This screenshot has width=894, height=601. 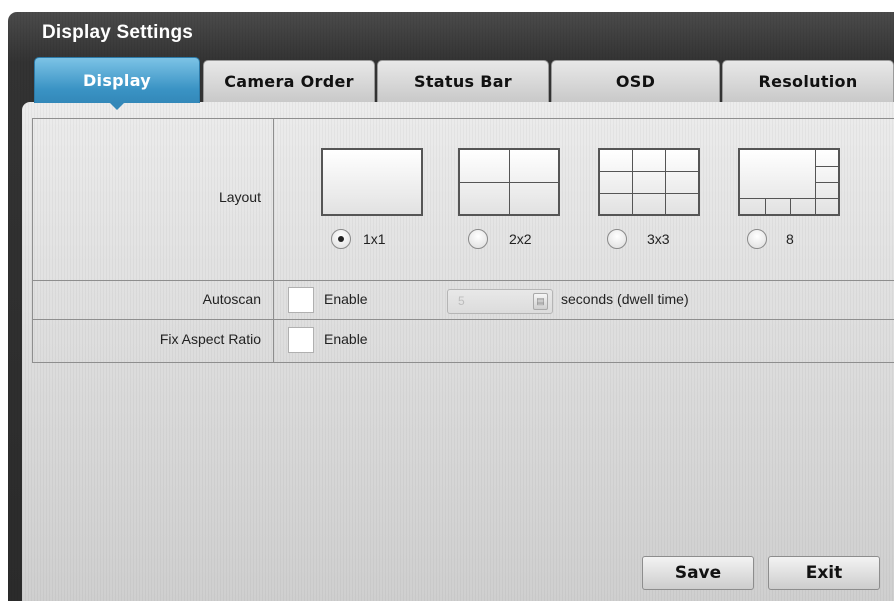 What do you see at coordinates (824, 573) in the screenshot?
I see `exit-button: Exit` at bounding box center [824, 573].